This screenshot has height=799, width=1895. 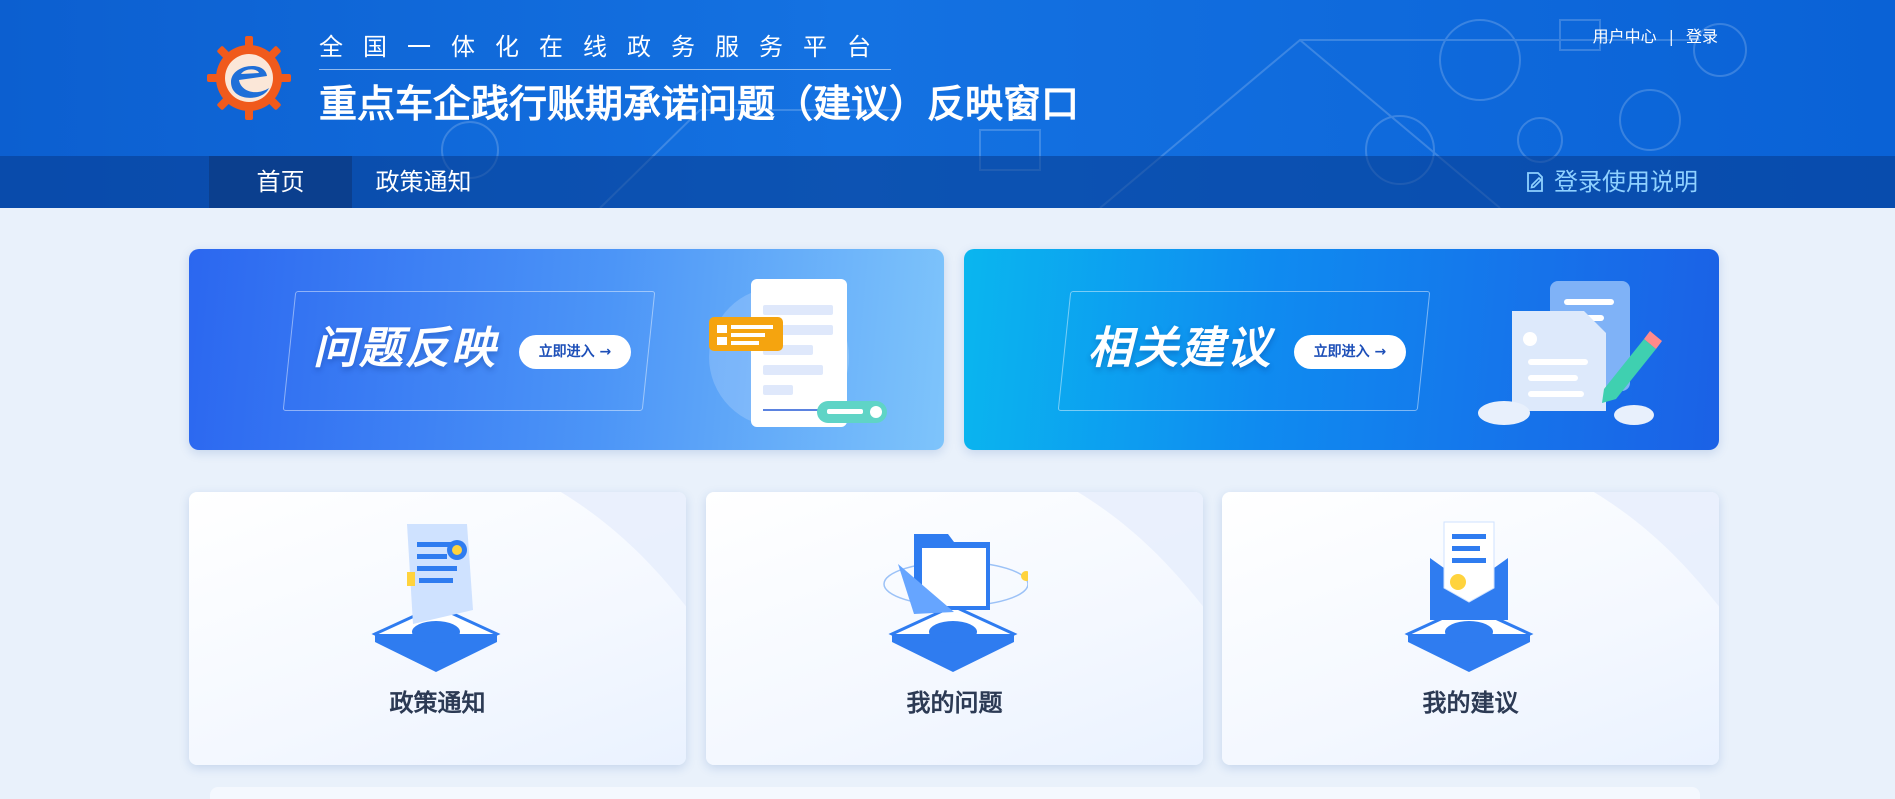 I want to click on card-label: 我的问题, so click(x=954, y=703).